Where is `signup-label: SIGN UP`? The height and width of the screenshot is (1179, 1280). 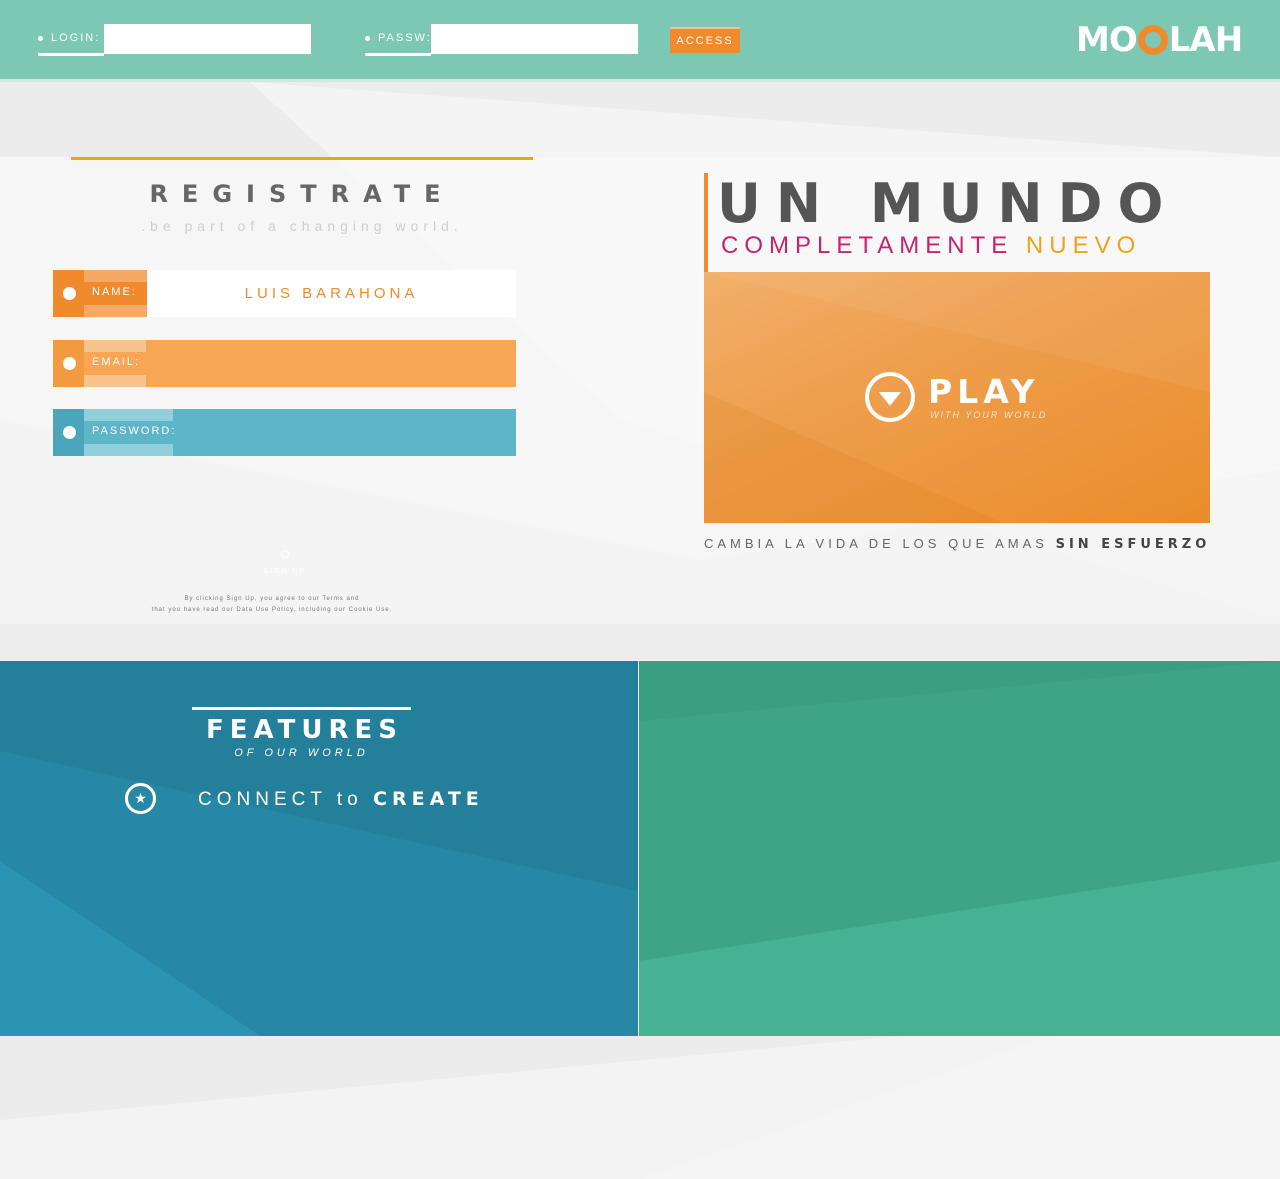
signup-label: SIGN UP is located at coordinates (285, 571).